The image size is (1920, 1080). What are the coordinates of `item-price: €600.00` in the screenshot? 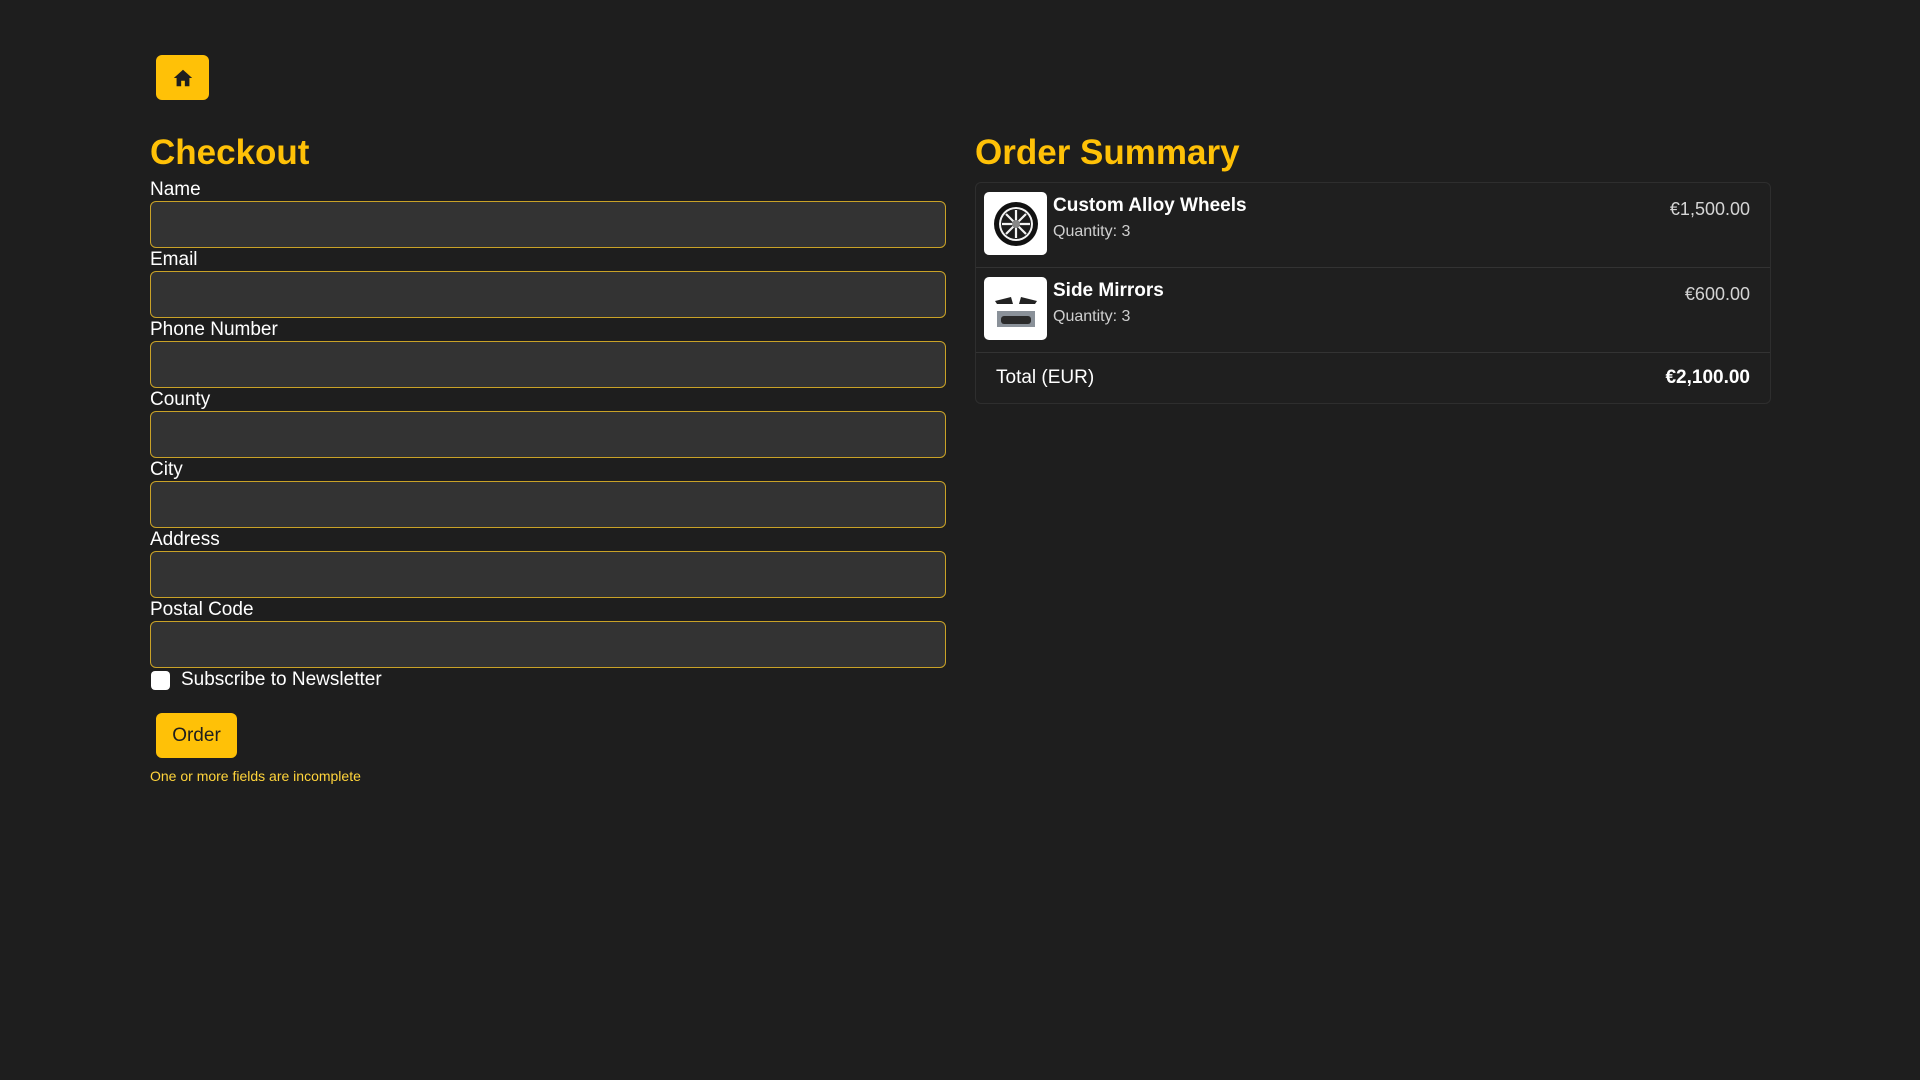 It's located at (1717, 294).